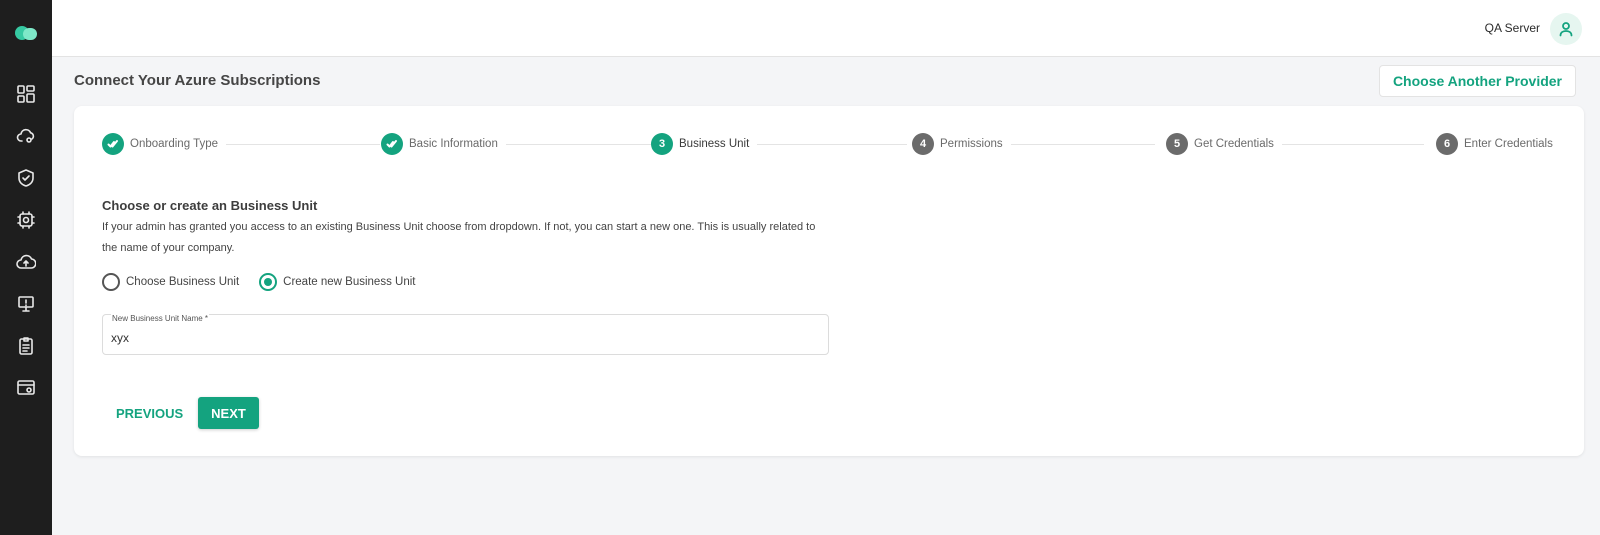  What do you see at coordinates (170, 282) in the screenshot?
I see `radio-choose-business-unit: Choose Business Unit` at bounding box center [170, 282].